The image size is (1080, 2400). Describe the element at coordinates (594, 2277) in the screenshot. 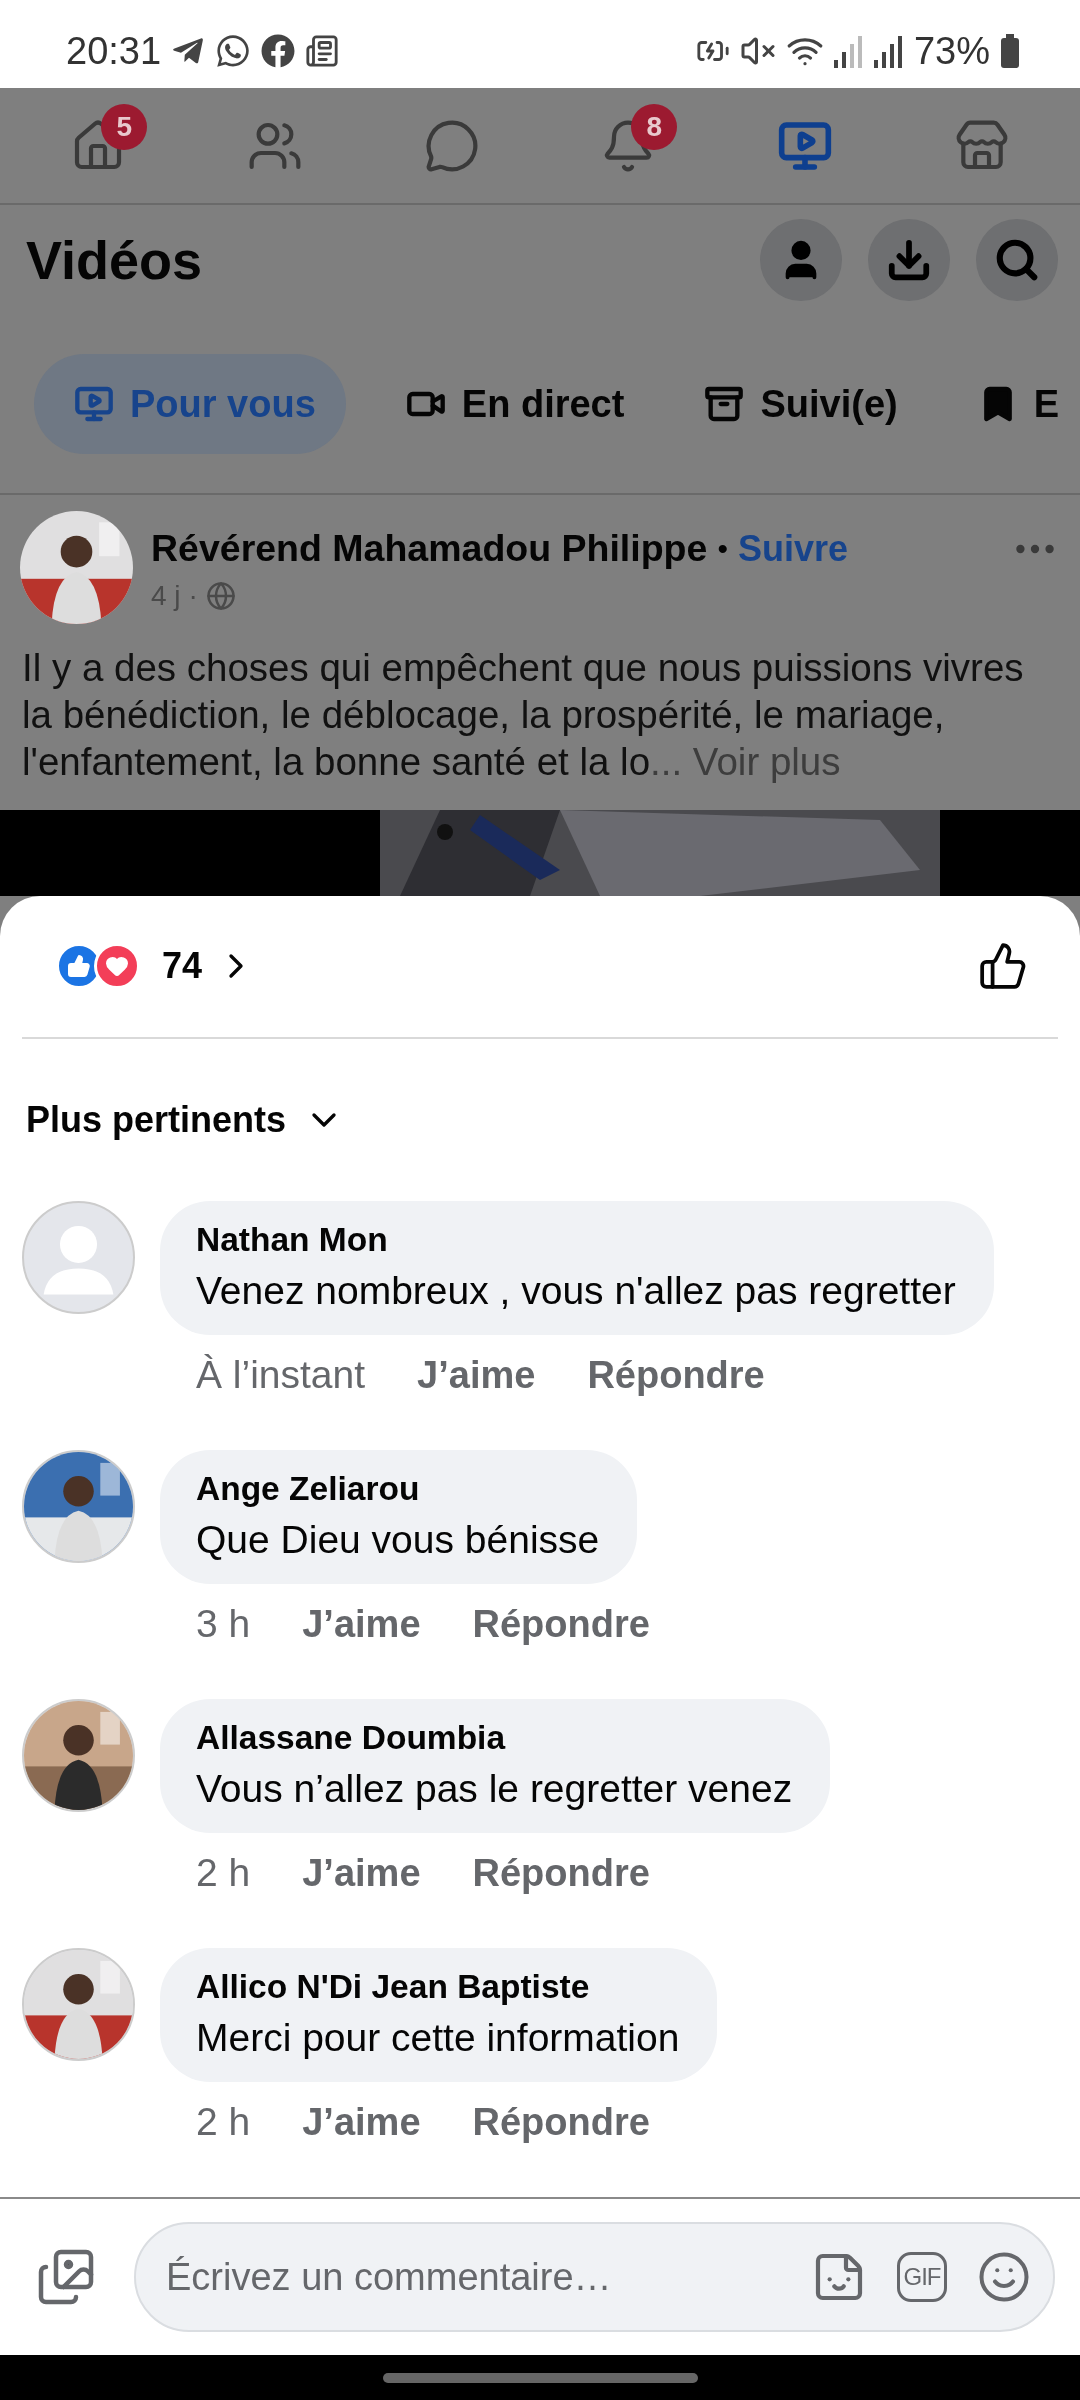

I see `comment-field: Écrivez un commentaire… GIF` at that location.